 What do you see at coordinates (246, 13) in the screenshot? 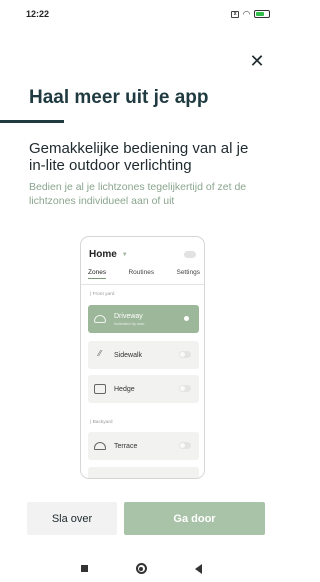
I see `wifi-icon: ◠` at bounding box center [246, 13].